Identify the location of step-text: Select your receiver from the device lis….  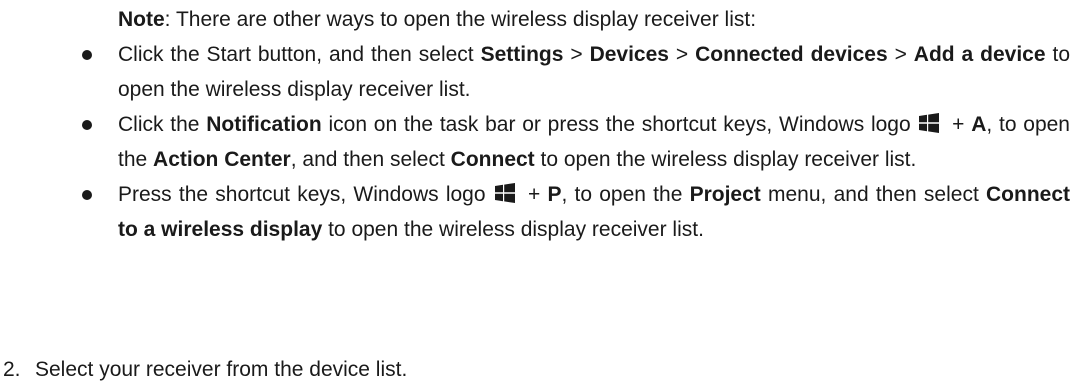
(221, 369).